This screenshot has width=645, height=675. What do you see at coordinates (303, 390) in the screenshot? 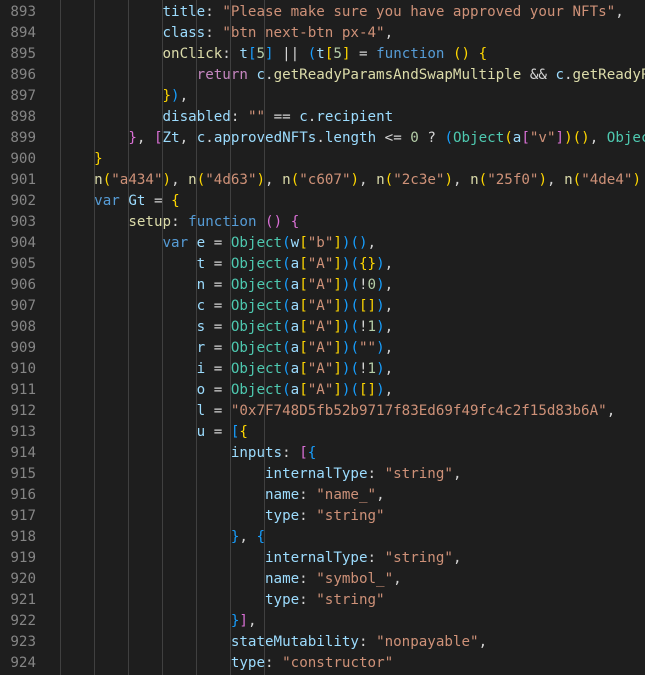
I see `code-token: [` at bounding box center [303, 390].